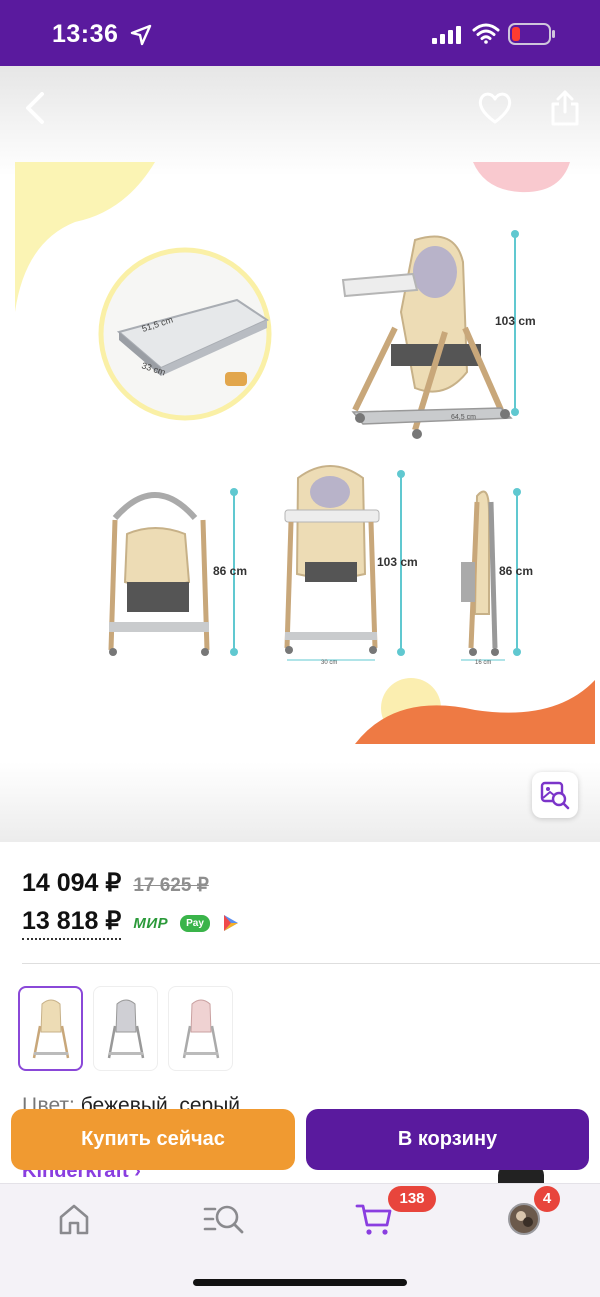 Image resolution: width=600 pixels, height=1297 pixels. I want to click on price-old: 17 625 ₽, so click(171, 885).